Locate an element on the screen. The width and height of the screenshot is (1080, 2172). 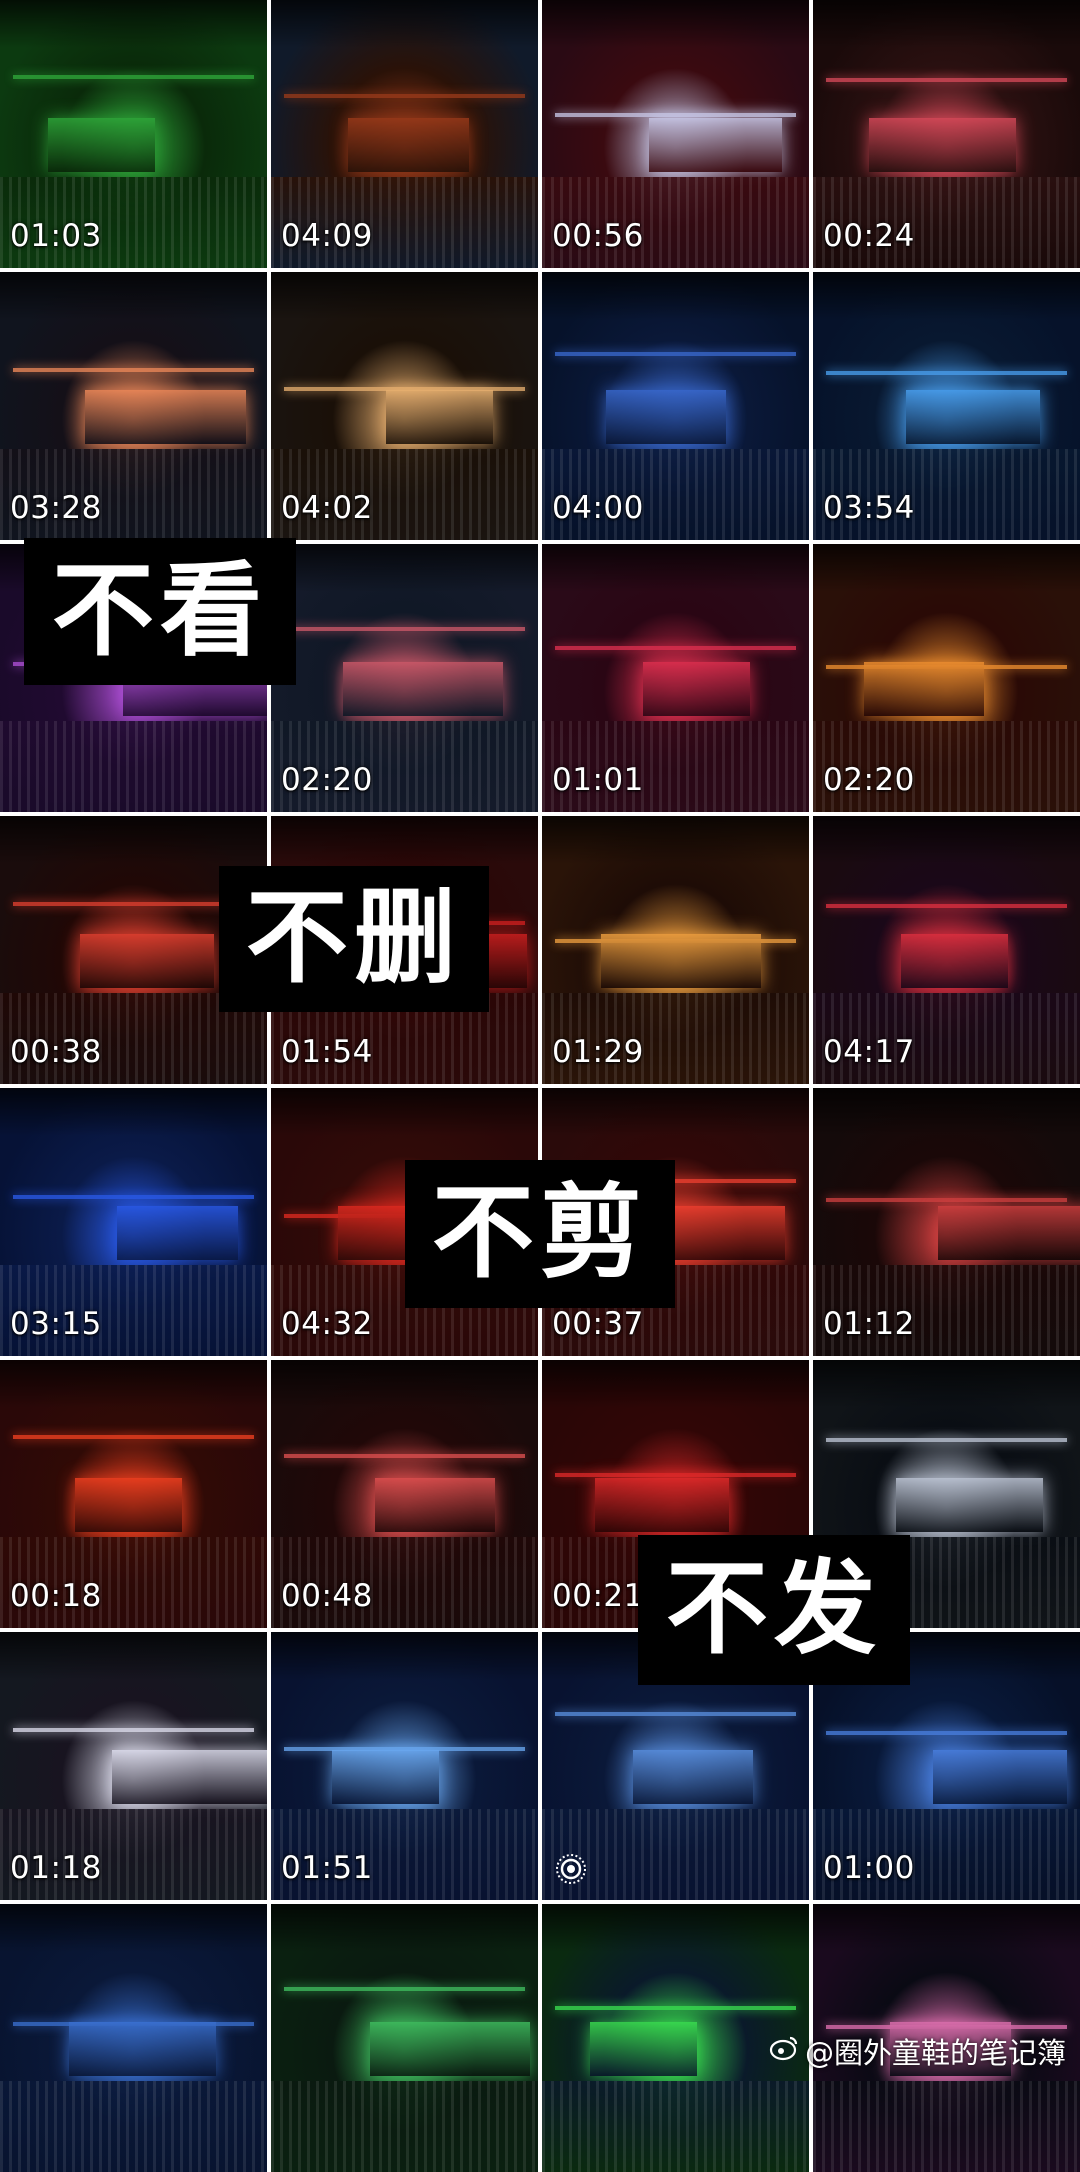
video-duration: 00:37 is located at coordinates (598, 1324).